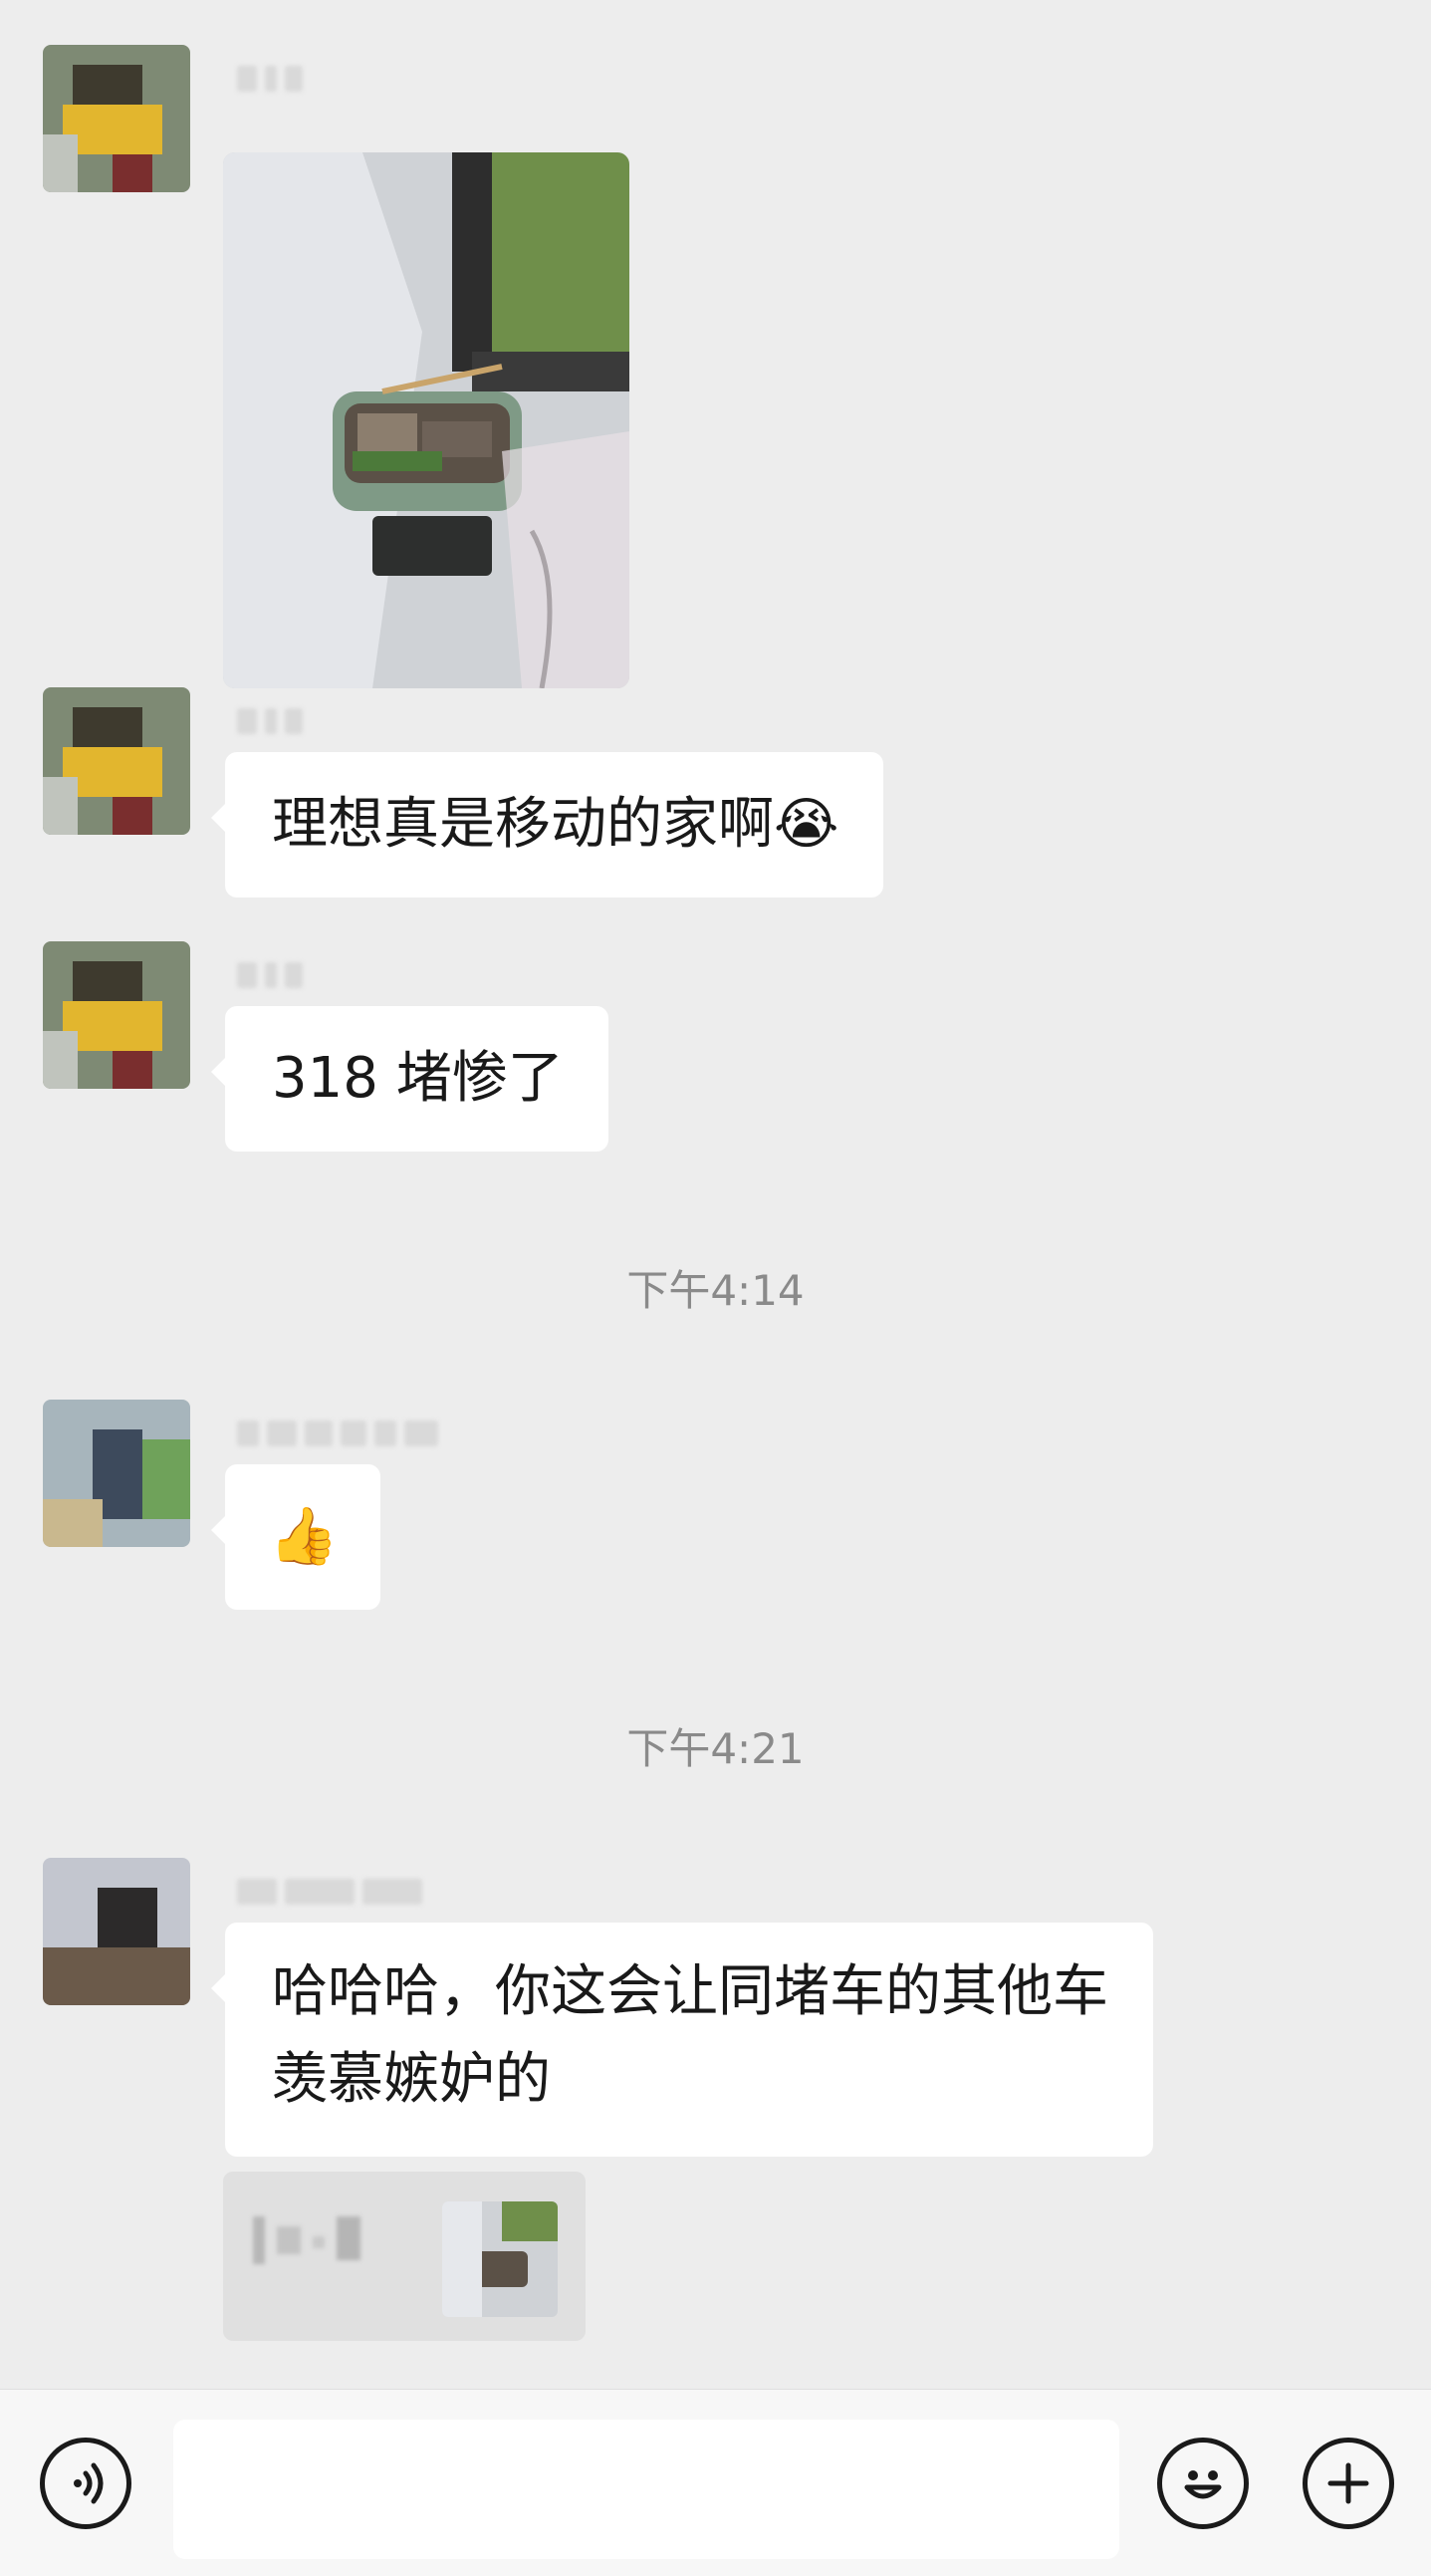 This screenshot has width=1431, height=2576. Describe the element at coordinates (715, 1290) in the screenshot. I see `timestamp: 下午4:14` at that location.